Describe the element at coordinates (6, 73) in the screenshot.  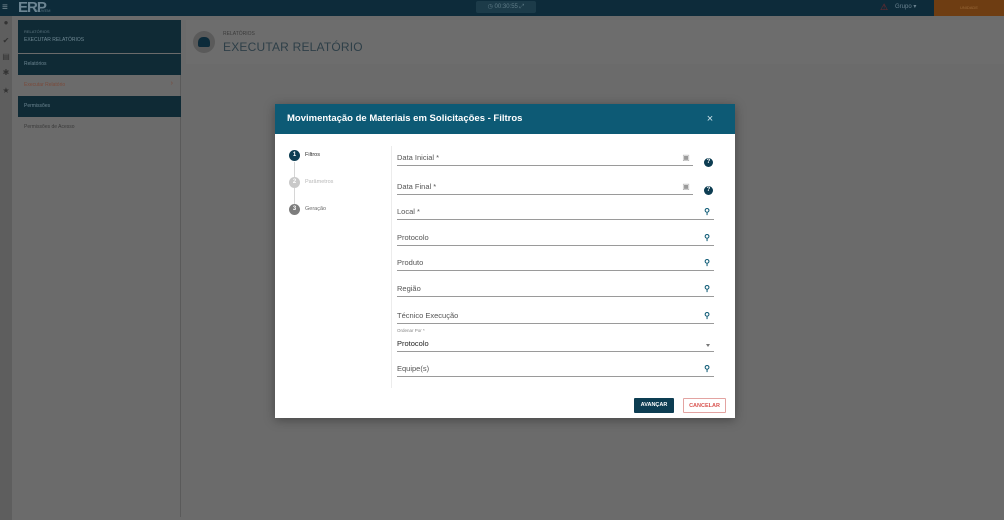
I see `settings-icon: ✱` at that location.